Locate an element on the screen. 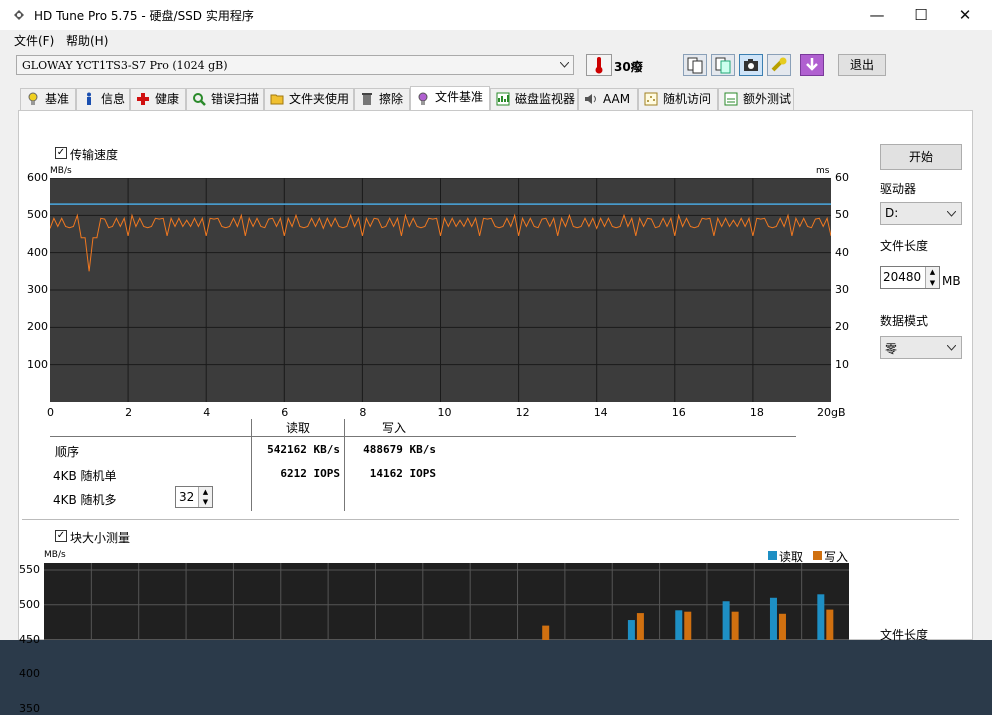  block-chart-unit: MB/s is located at coordinates (55, 555).